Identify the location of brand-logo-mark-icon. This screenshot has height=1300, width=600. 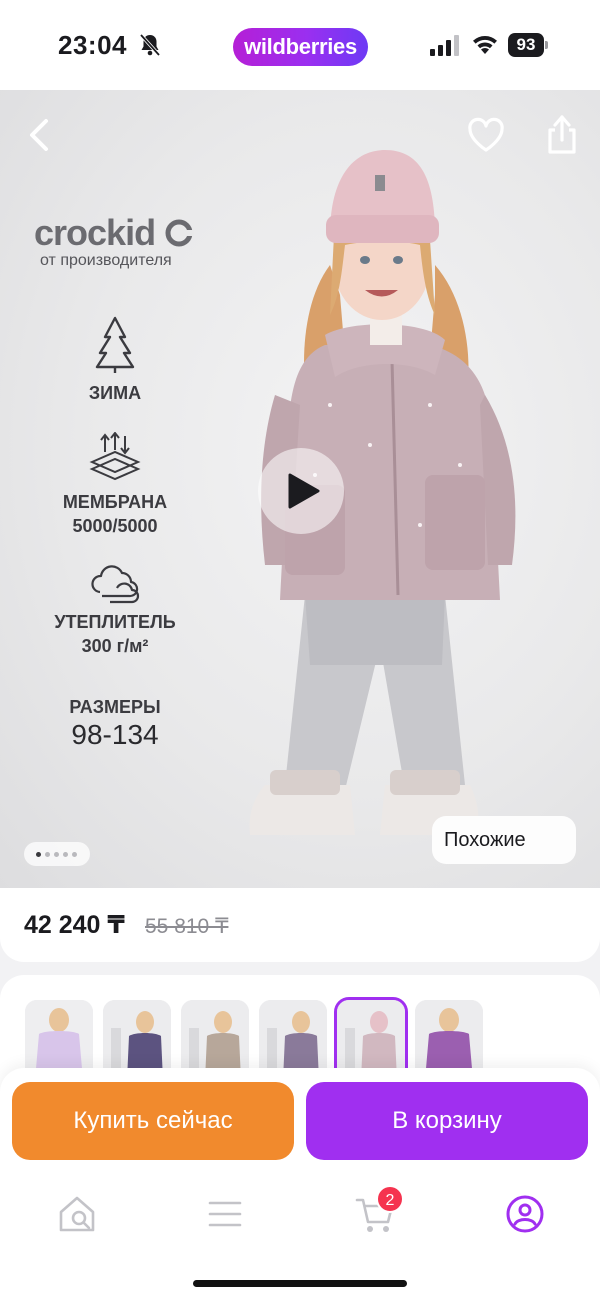
(180, 233).